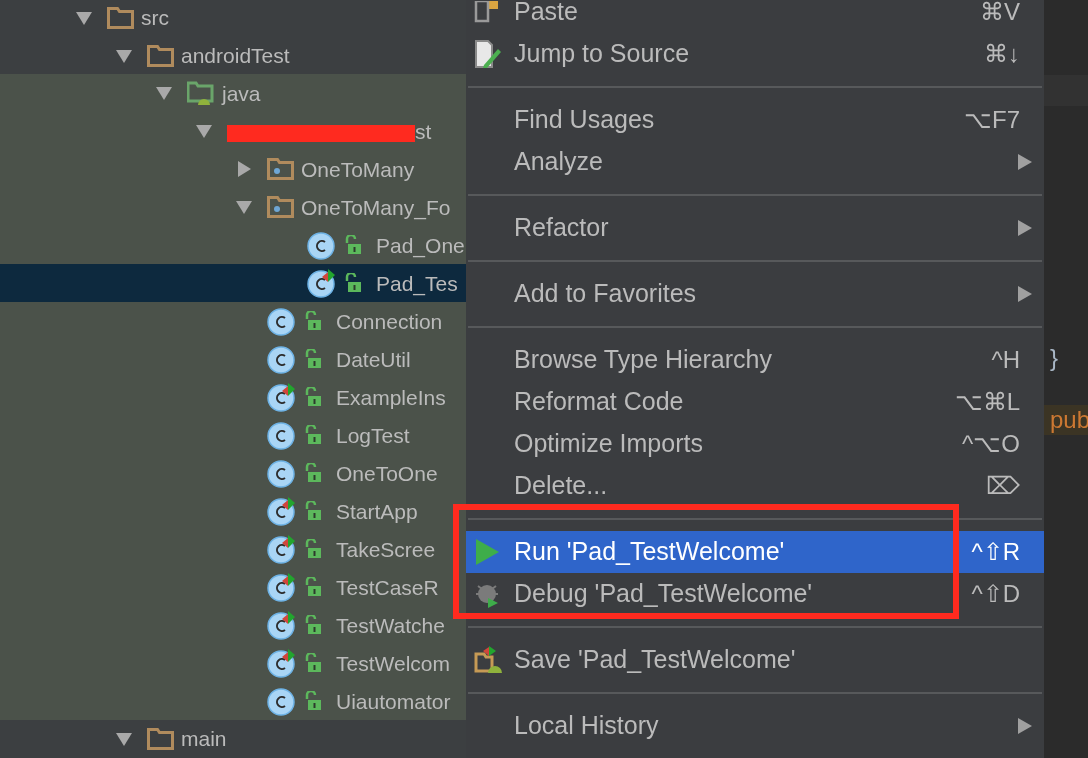 Image resolution: width=1088 pixels, height=758 pixels. What do you see at coordinates (233, 473) in the screenshot?
I see `tree-item: OneToOne` at bounding box center [233, 473].